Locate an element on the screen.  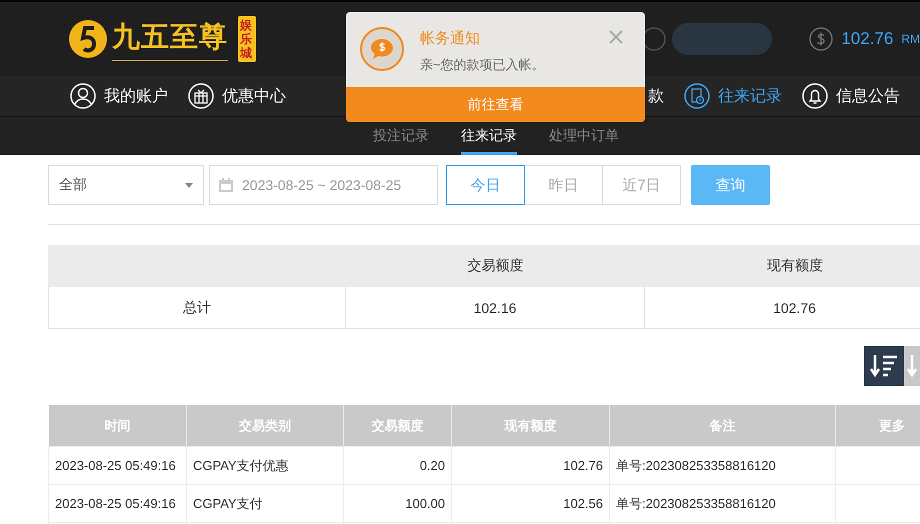
table-cell: CGPAY支付 is located at coordinates (265, 503).